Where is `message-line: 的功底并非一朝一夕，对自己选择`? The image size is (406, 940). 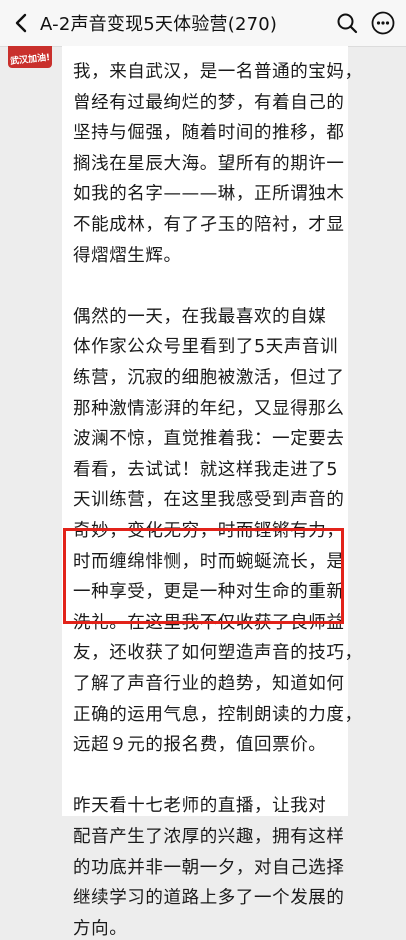
message-line: 的功底并非一朝一夕，对自己选择 is located at coordinates (209, 867).